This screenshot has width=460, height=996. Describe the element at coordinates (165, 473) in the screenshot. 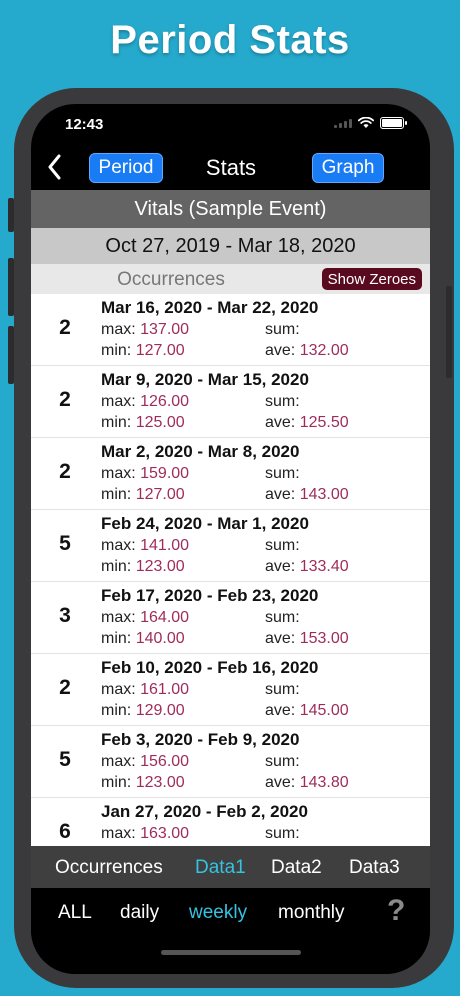

I see `max-value: 159.00` at that location.